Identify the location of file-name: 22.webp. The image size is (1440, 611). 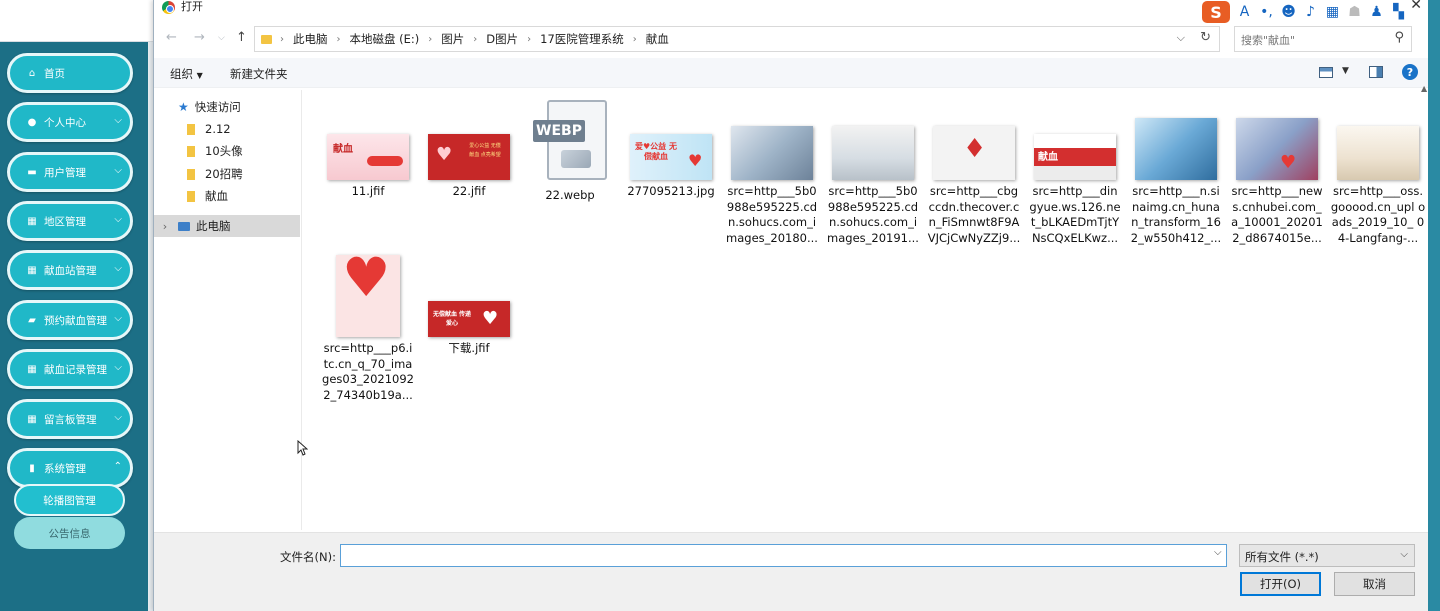
(570, 195).